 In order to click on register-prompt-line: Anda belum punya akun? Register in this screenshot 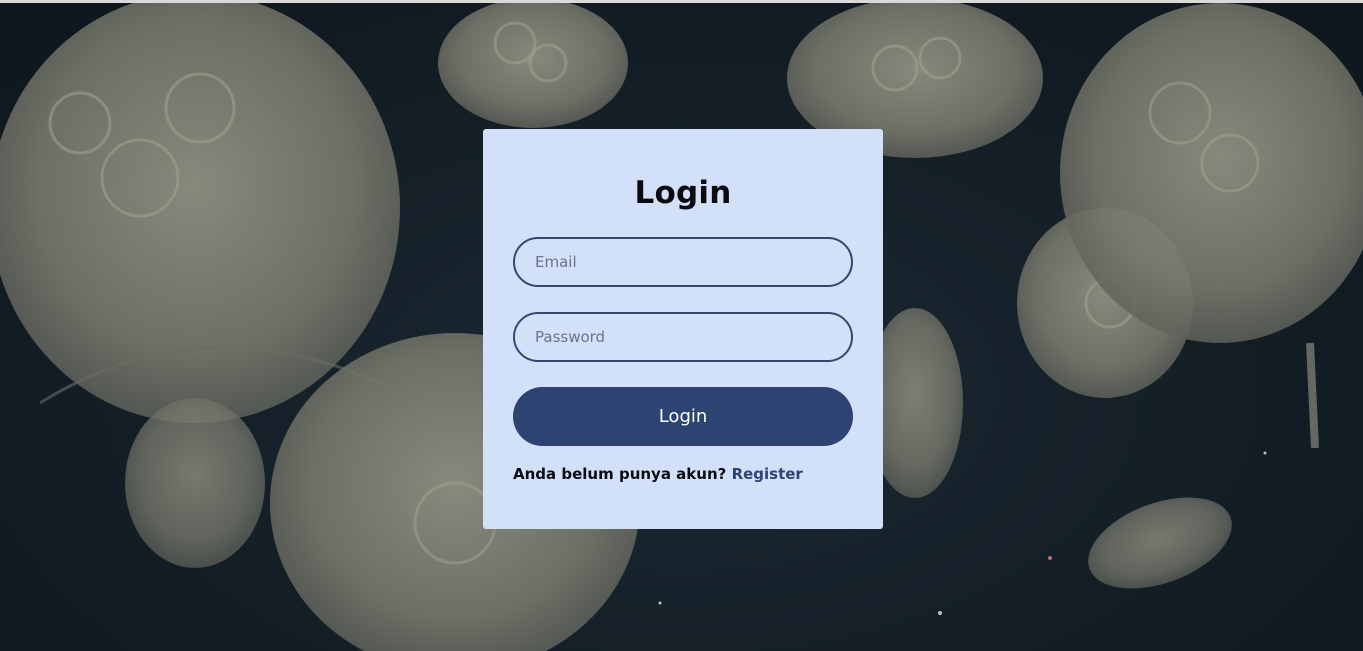, I will do `click(683, 474)`.